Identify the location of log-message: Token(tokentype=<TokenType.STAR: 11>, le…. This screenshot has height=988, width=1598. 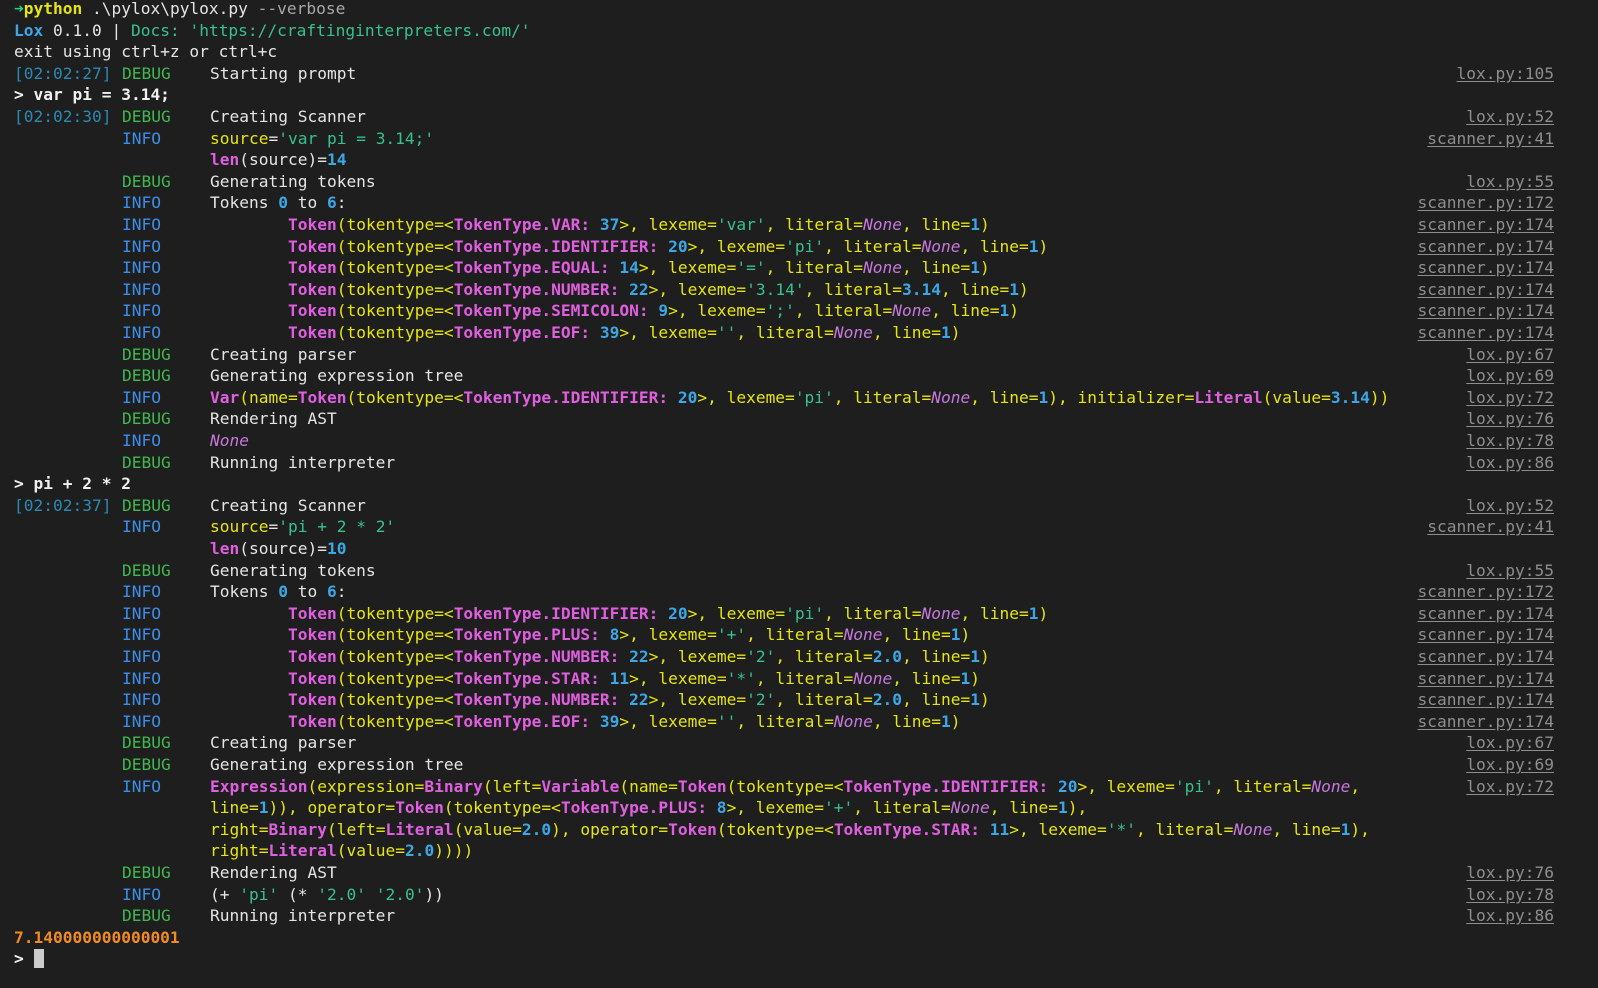
(634, 679).